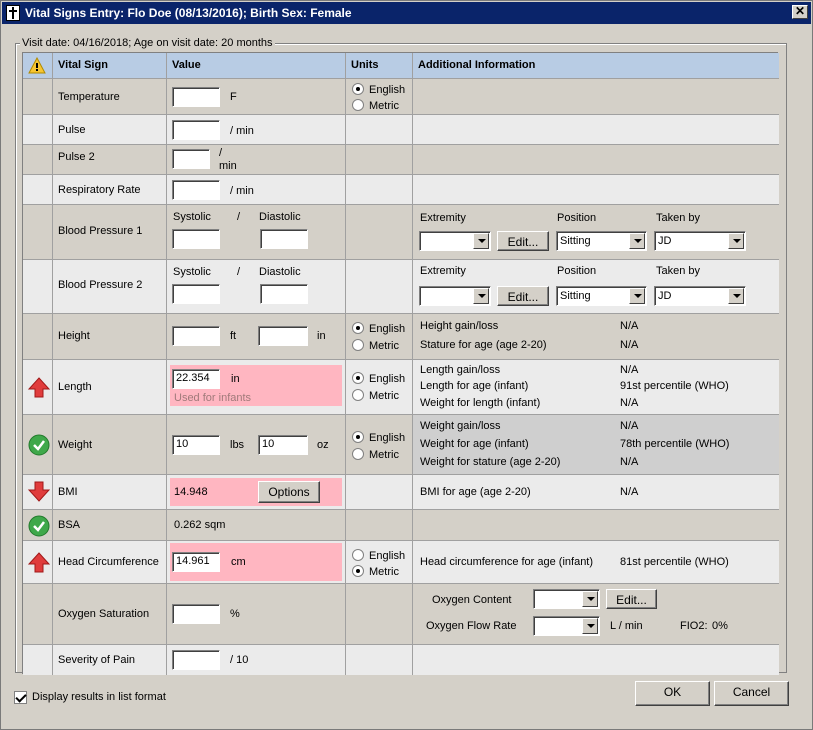  Describe the element at coordinates (674, 562) in the screenshot. I see `head-info-value: 81st percentile (WHO)` at that location.